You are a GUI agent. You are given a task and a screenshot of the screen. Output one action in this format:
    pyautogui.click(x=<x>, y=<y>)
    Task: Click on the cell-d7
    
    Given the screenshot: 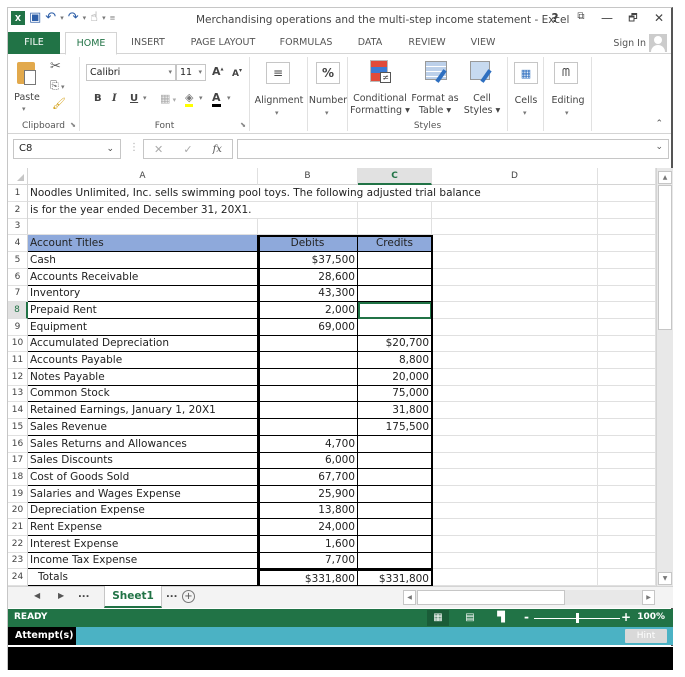 What is the action you would take?
    pyautogui.click(x=515, y=294)
    